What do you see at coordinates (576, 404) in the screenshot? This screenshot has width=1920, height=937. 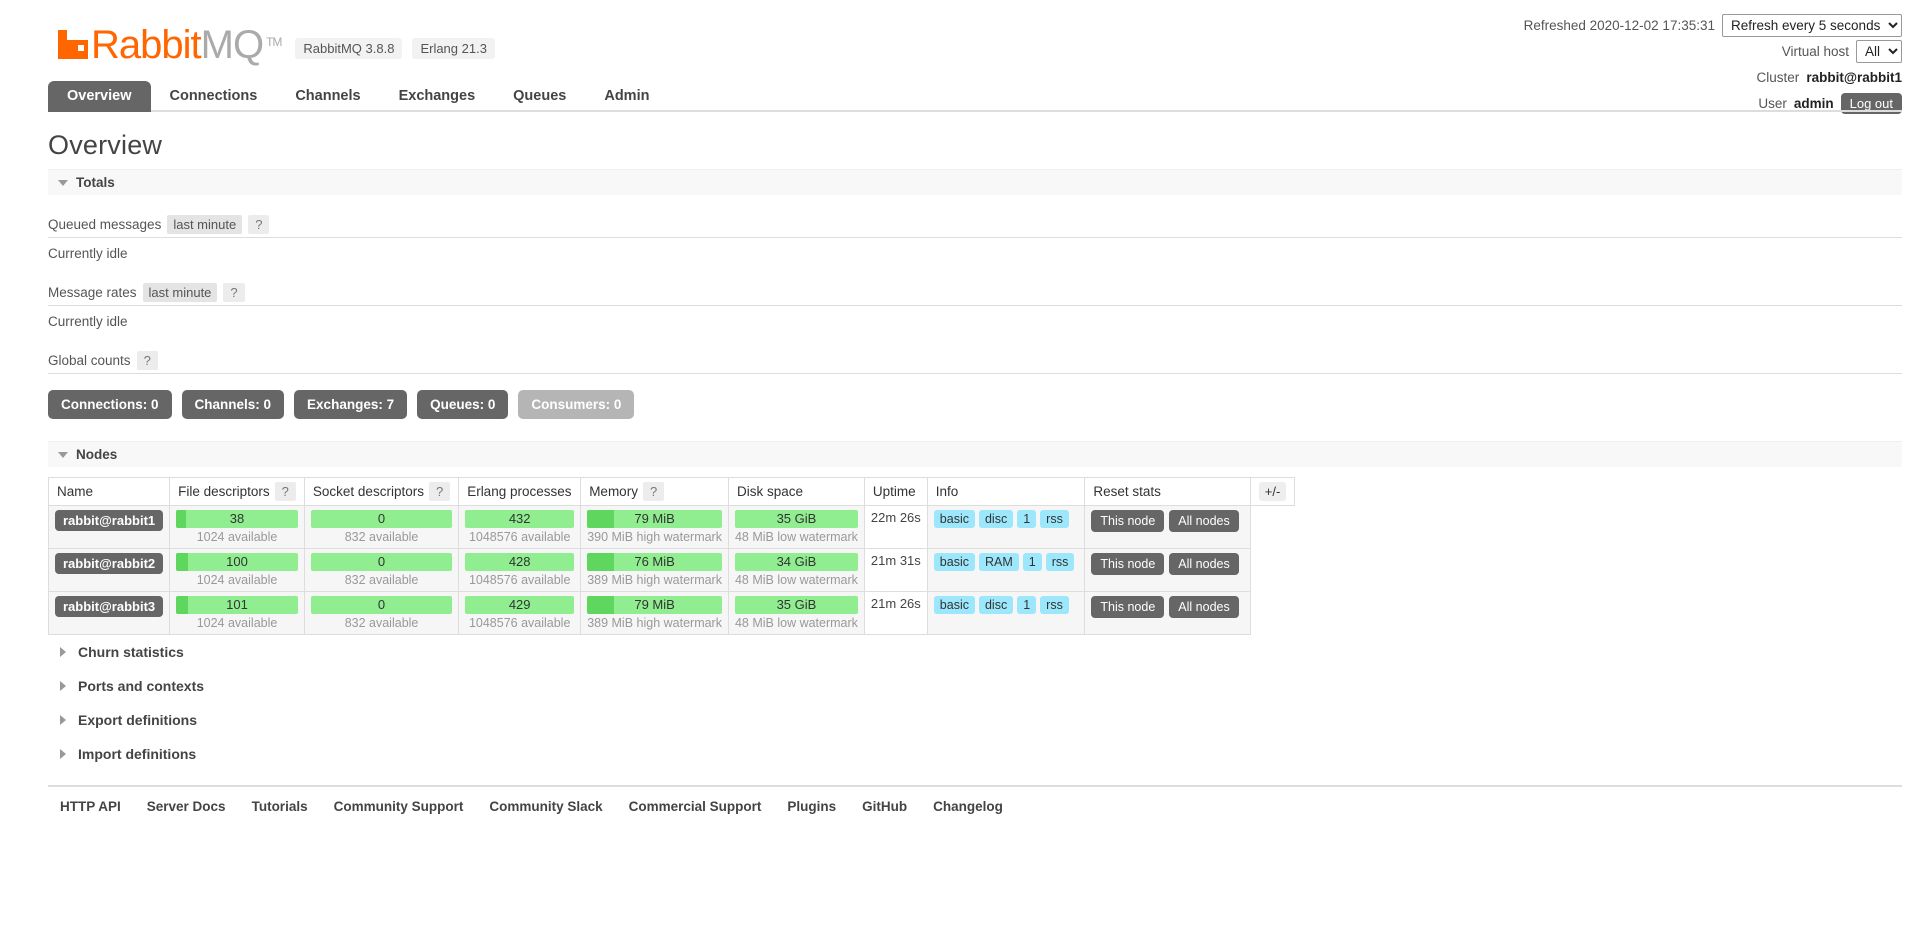 I see `count-button-consumers: Consumers: 0` at bounding box center [576, 404].